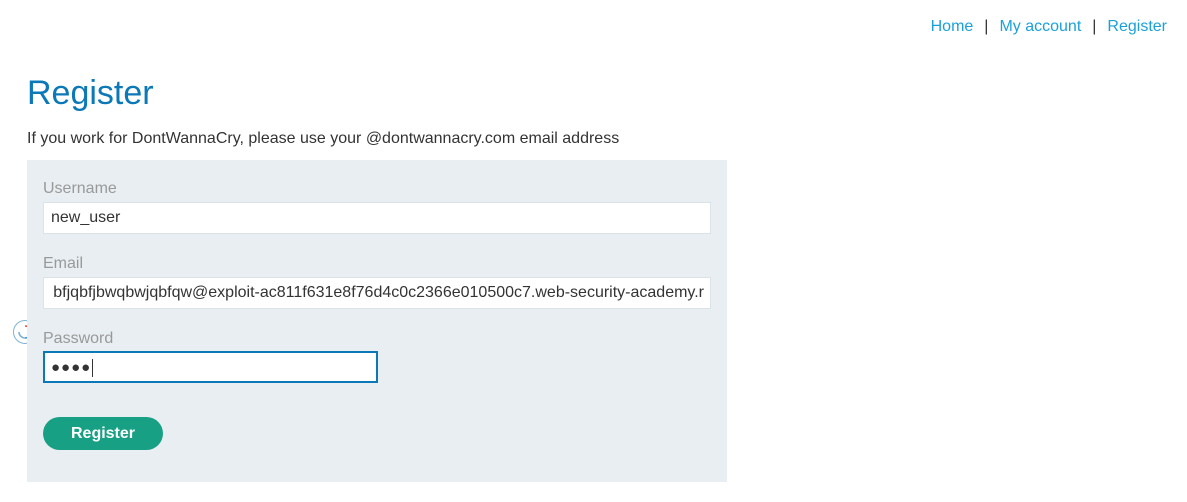  Describe the element at coordinates (86, 217) in the screenshot. I see `username-value: new_user` at that location.